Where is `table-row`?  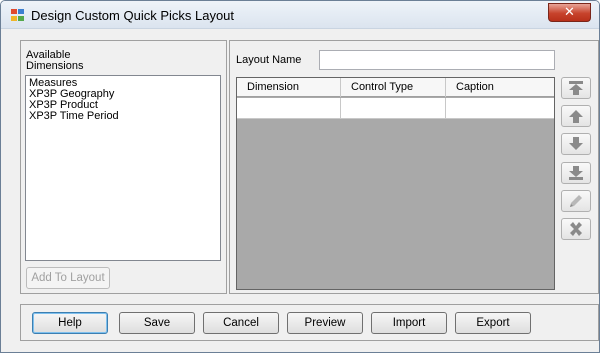 table-row is located at coordinates (395, 108).